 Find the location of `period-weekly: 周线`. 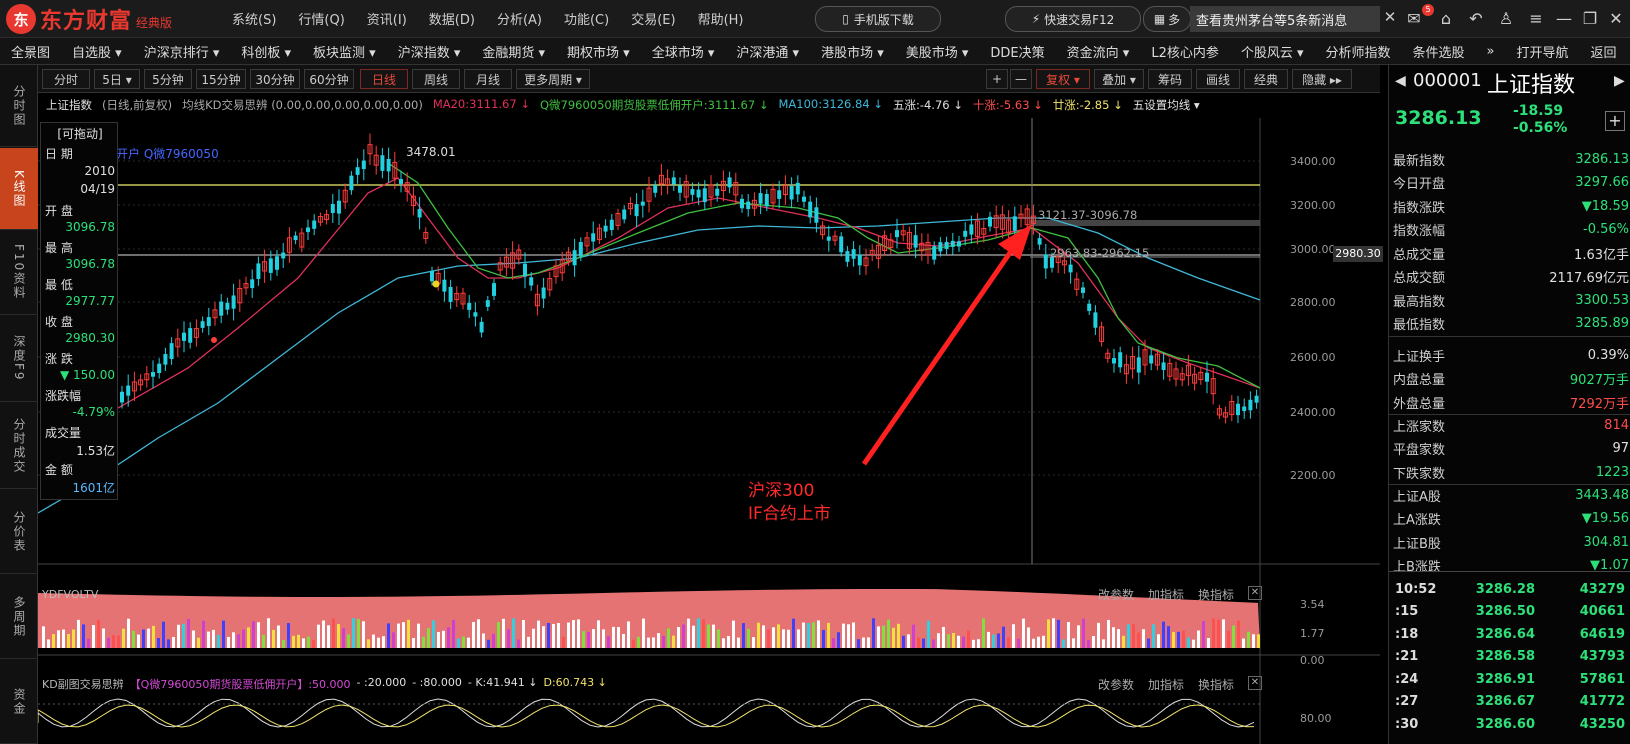

period-weekly: 周线 is located at coordinates (436, 79).